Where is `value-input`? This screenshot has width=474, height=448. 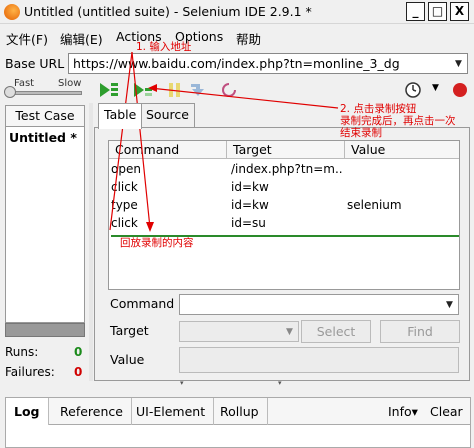 value-input is located at coordinates (319, 360).